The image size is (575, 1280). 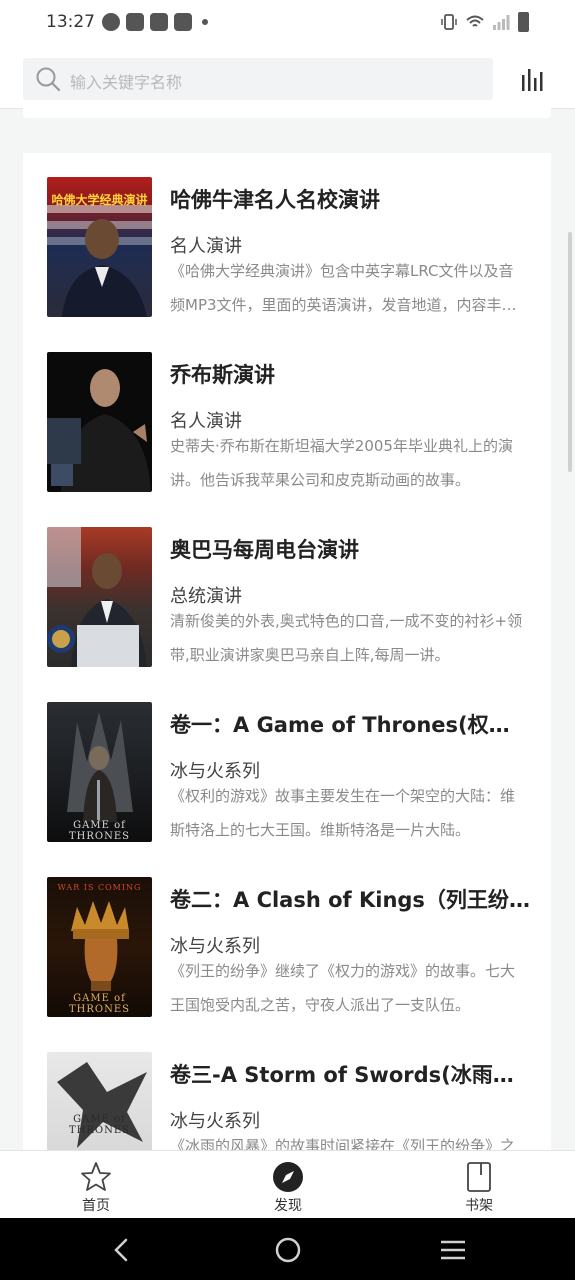 What do you see at coordinates (479, 1206) in the screenshot?
I see `nav-shelf-label: 书架` at bounding box center [479, 1206].